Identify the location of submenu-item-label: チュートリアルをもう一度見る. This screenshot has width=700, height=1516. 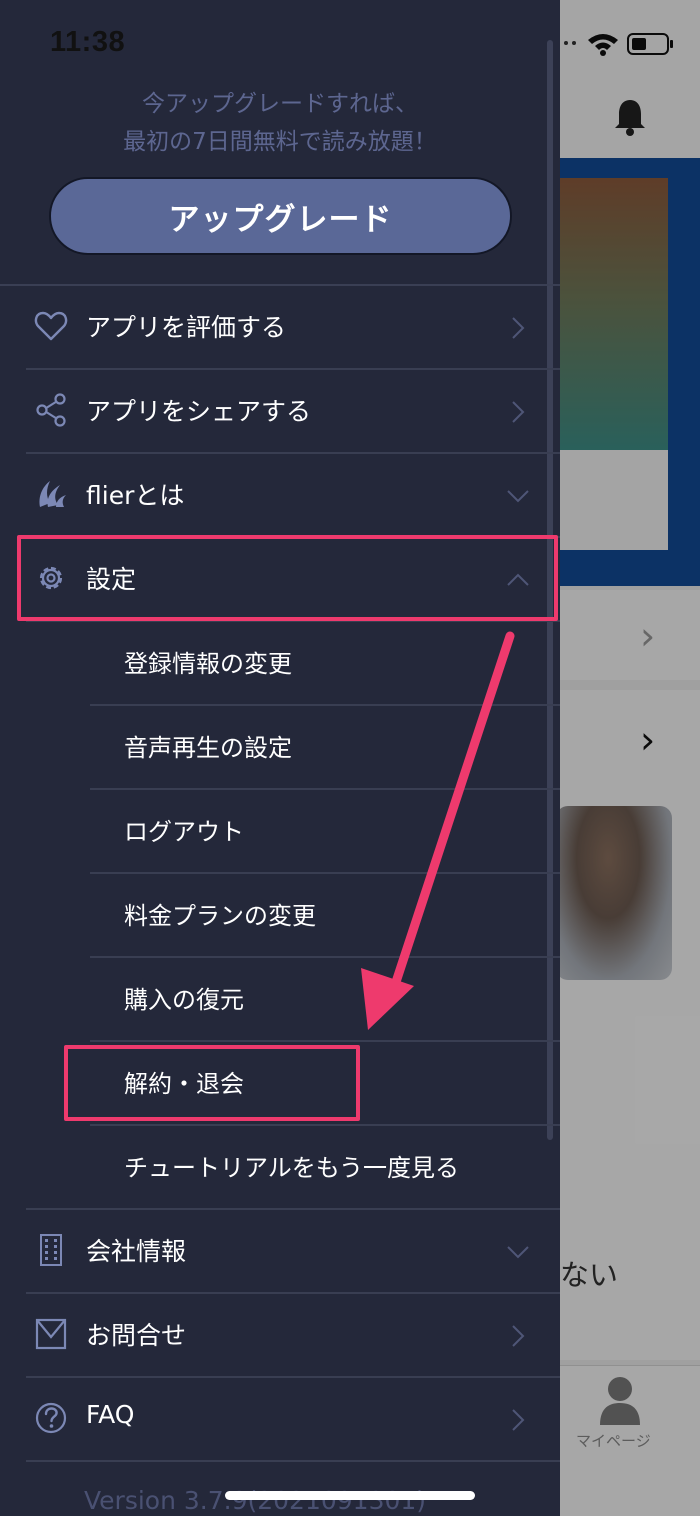
(292, 1168).